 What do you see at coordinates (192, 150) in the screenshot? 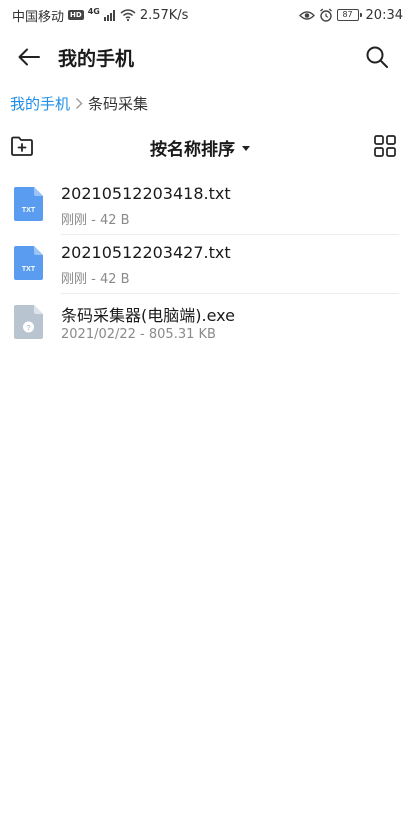
I see `sort-label: 按名称排序` at bounding box center [192, 150].